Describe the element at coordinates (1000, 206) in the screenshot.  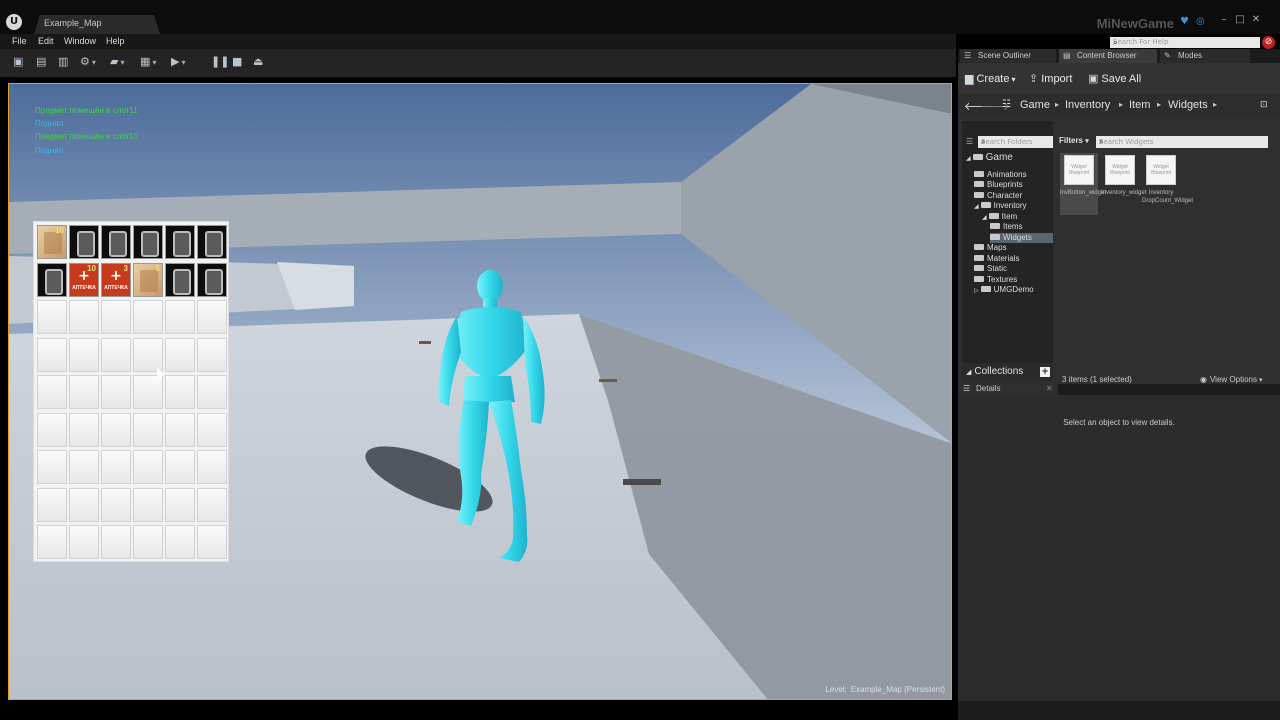
I see `folder-inventory: ◢ Inventory` at that location.